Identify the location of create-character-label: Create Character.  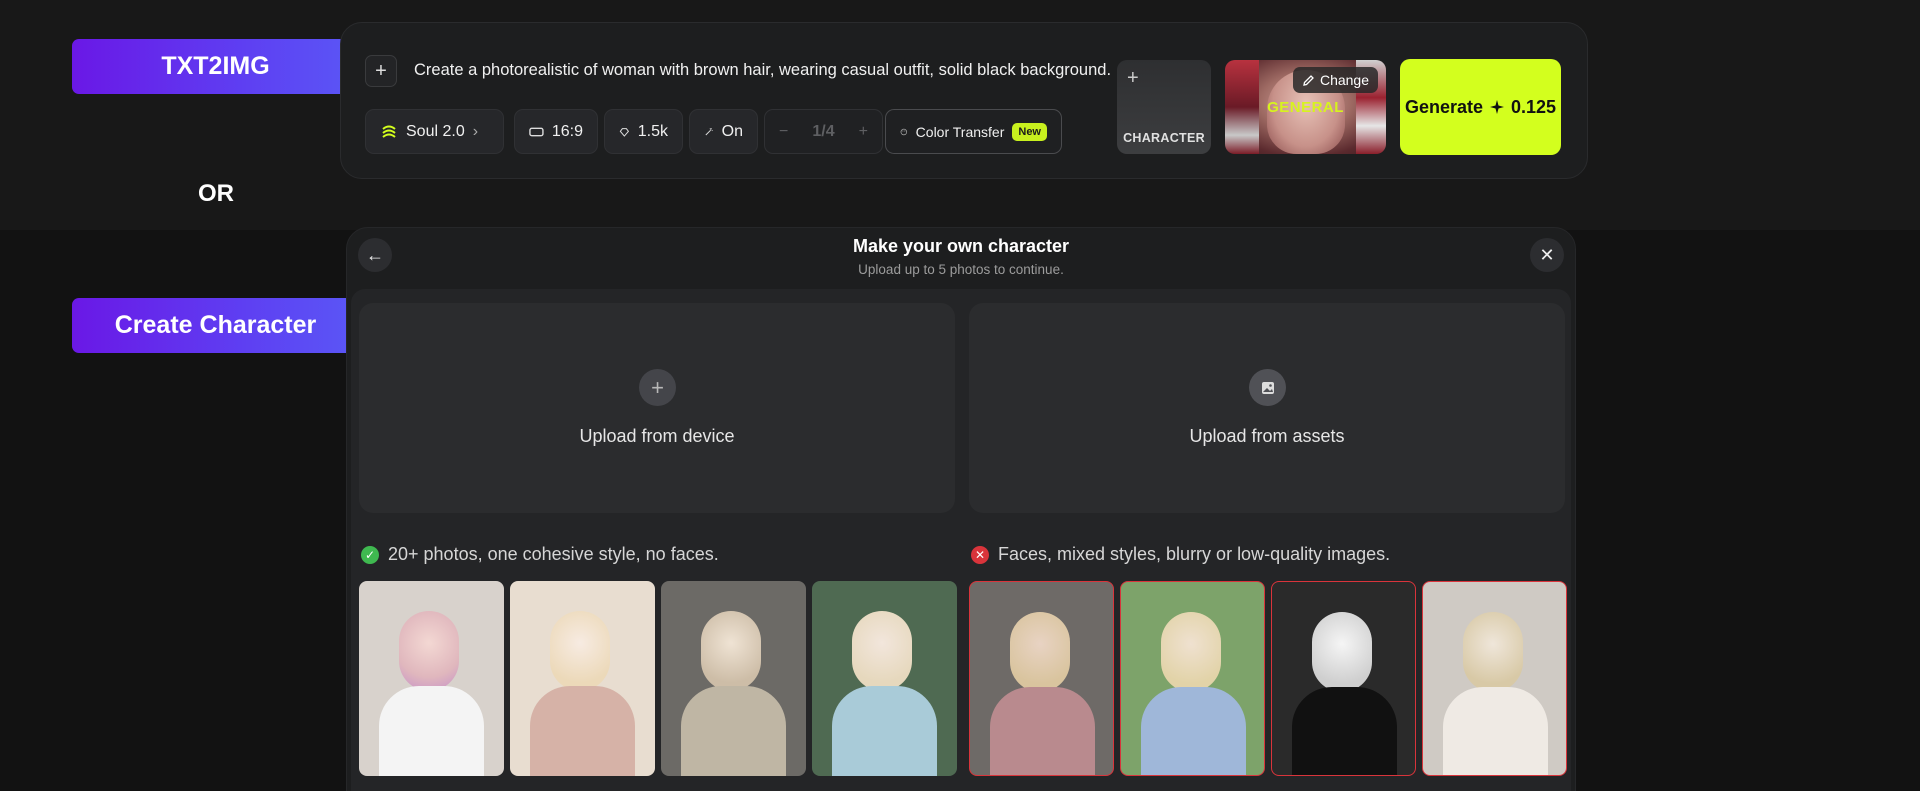
(215, 325).